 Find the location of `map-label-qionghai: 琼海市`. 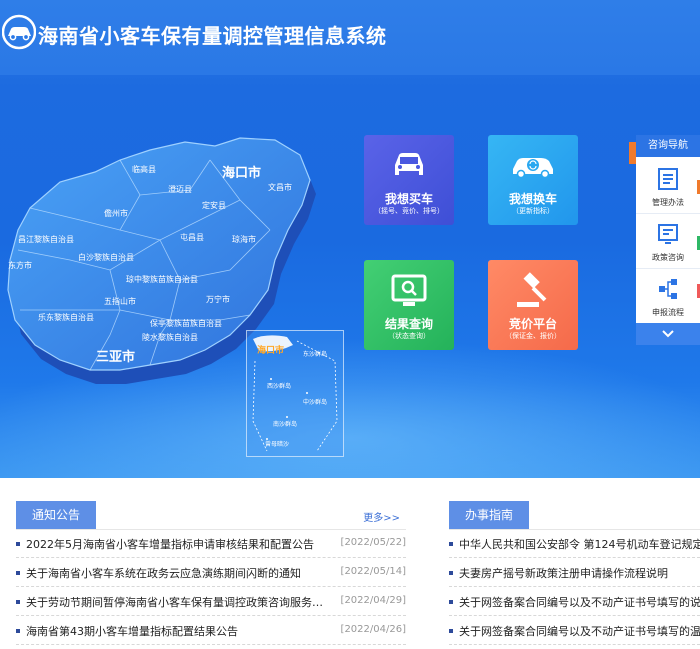

map-label-qionghai: 琼海市 is located at coordinates (244, 239).